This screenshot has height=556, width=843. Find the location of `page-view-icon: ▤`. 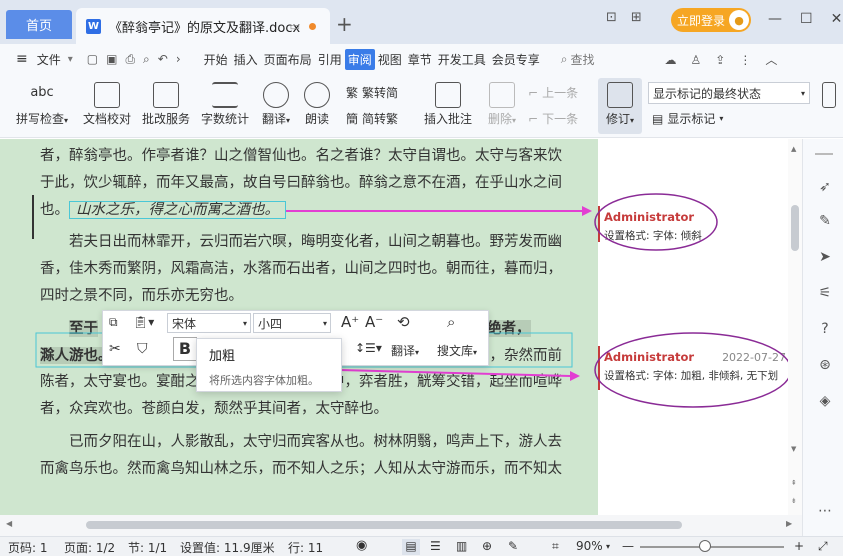

page-view-icon: ▤ is located at coordinates (411, 547).